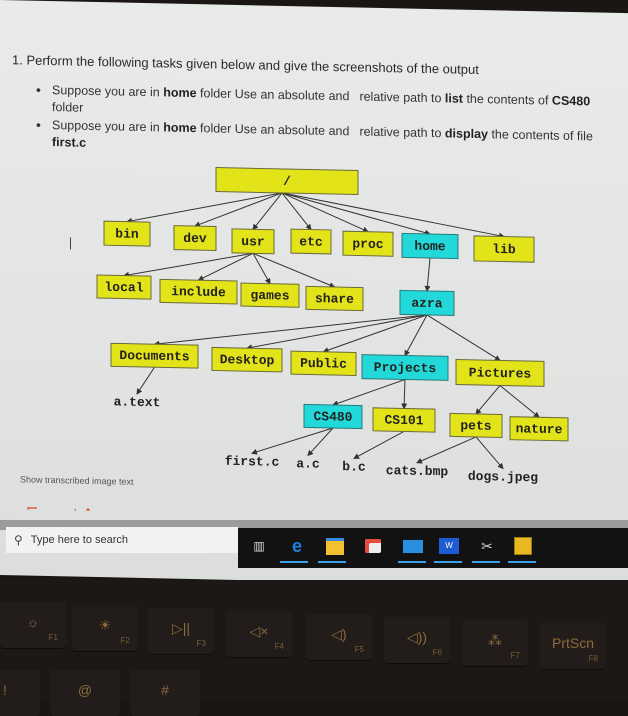 The height and width of the screenshot is (716, 628). I want to click on function-key-f6: ◁)) F6, so click(417, 640).